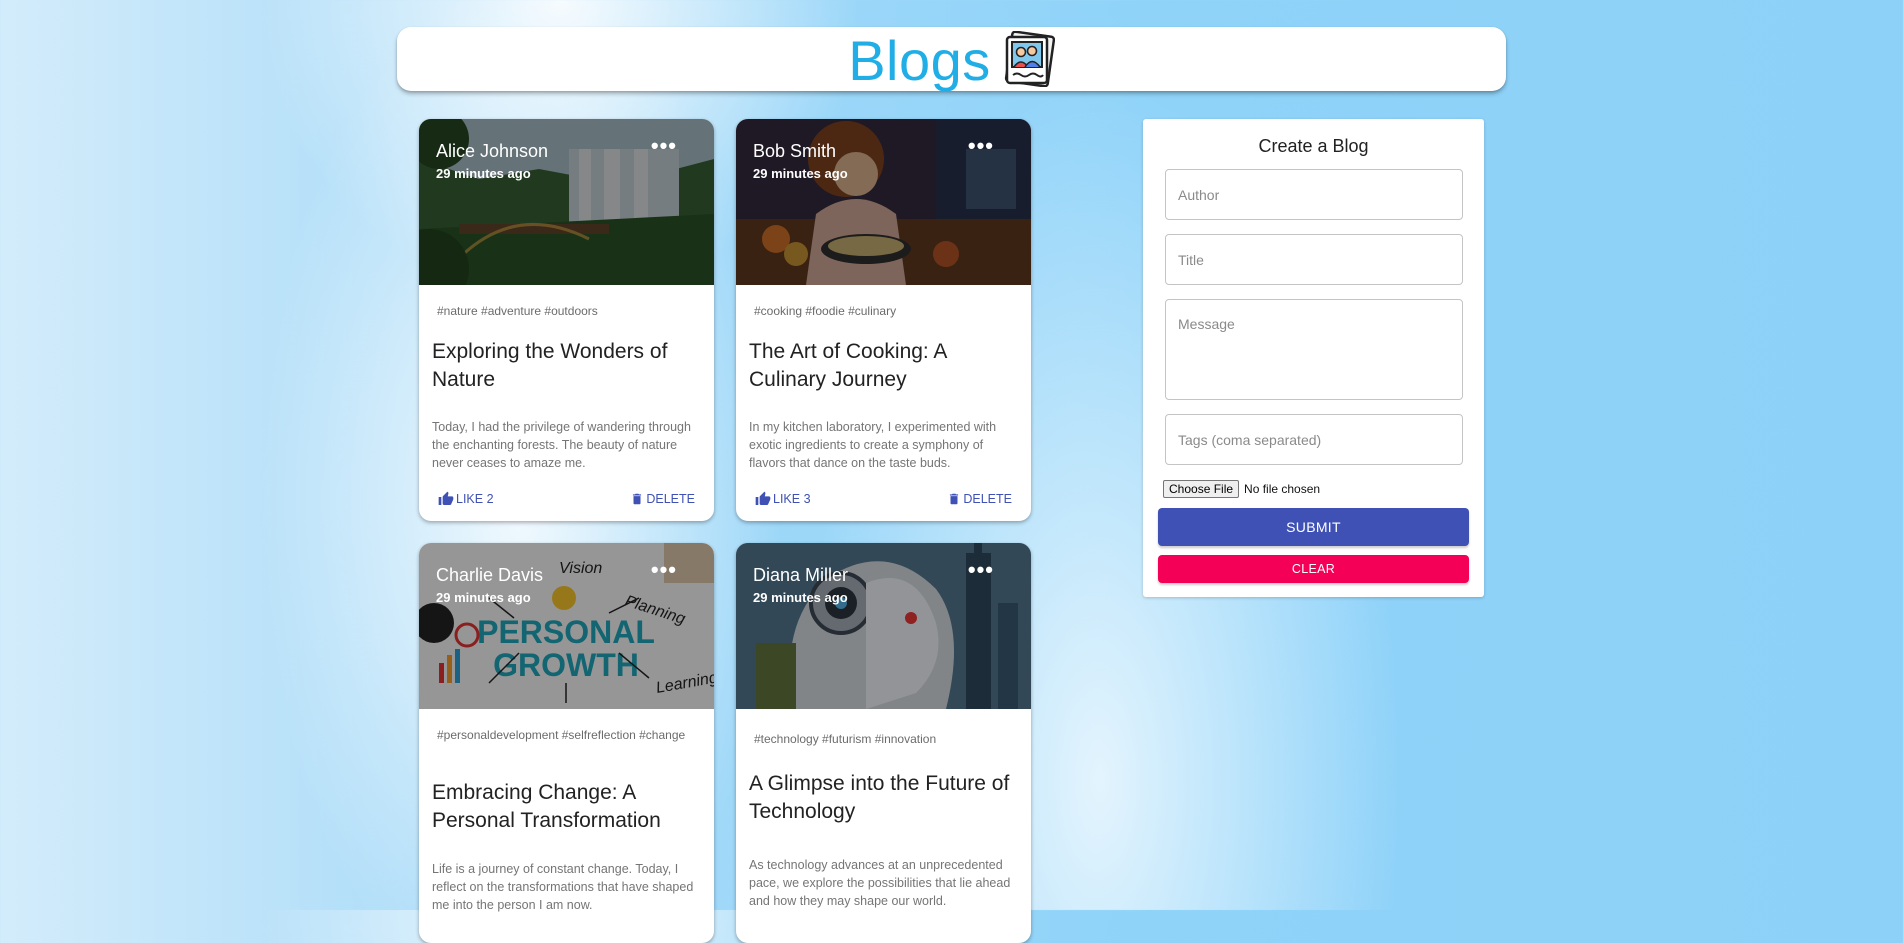 This screenshot has height=943, width=1903. I want to click on like-label: LIKE 3, so click(792, 499).